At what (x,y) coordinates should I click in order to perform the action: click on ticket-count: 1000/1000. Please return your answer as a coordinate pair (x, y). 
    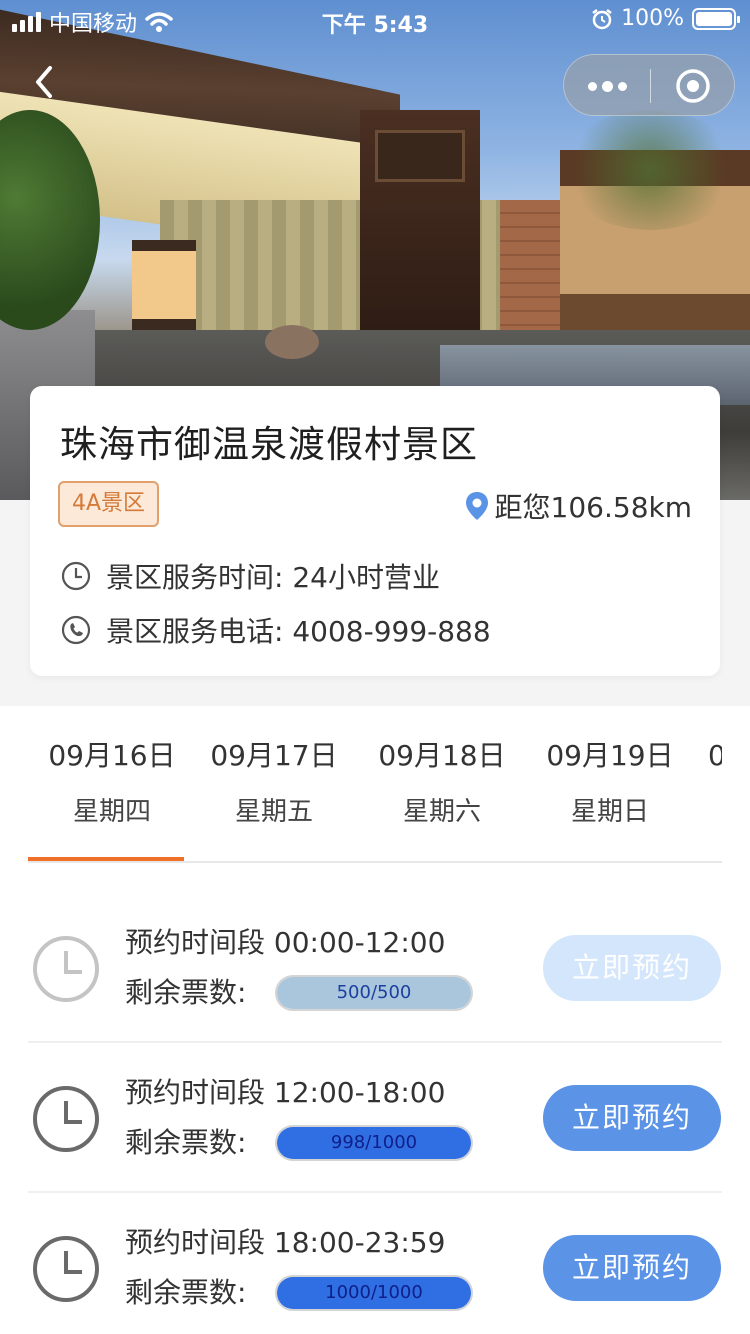
    Looking at the image, I should click on (374, 1292).